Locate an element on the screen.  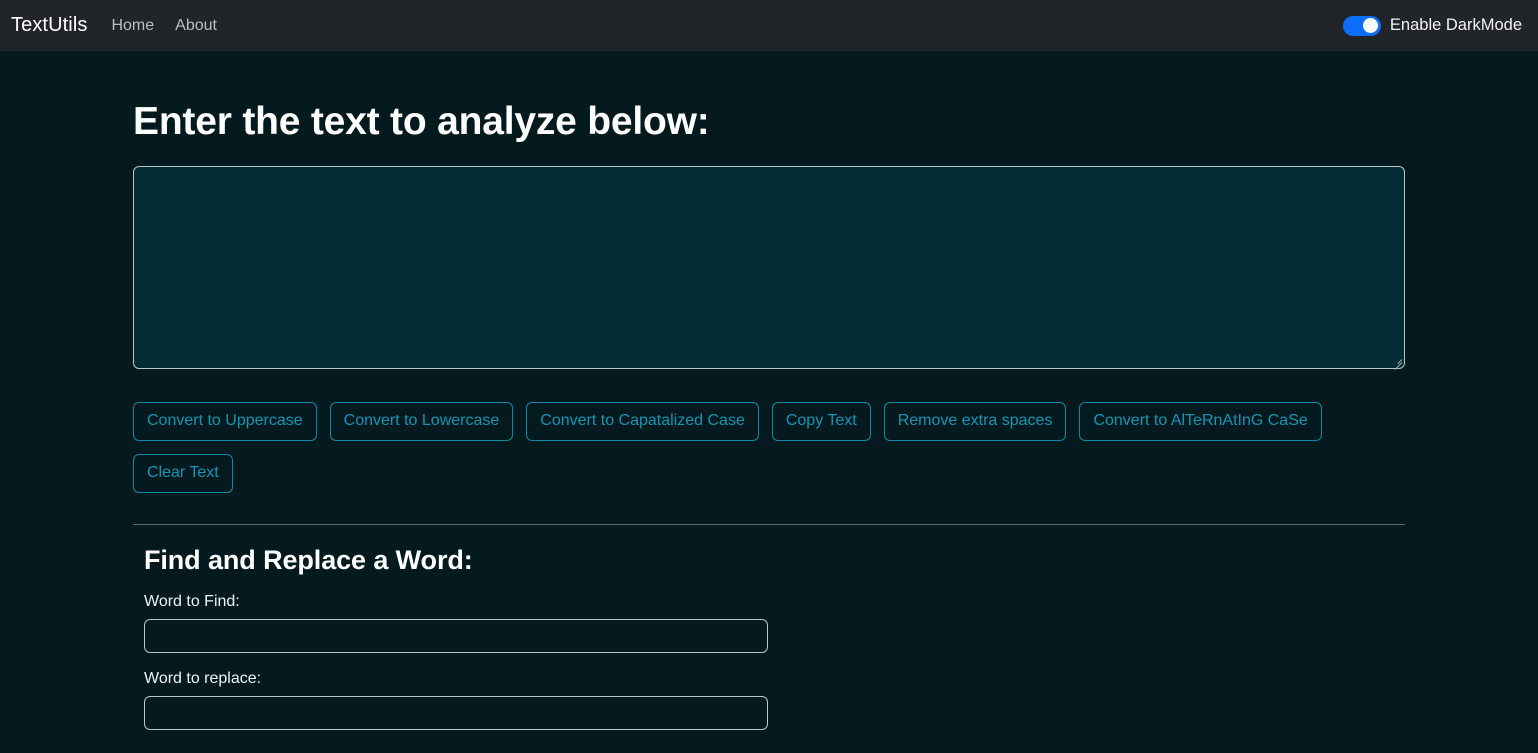
section-divider is located at coordinates (769, 524).